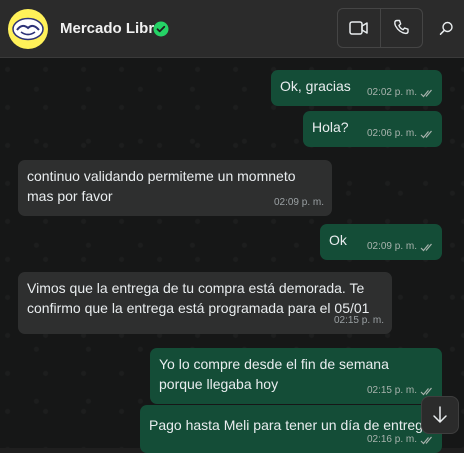  I want to click on message-meta: 02:16 p. m., so click(400, 440).